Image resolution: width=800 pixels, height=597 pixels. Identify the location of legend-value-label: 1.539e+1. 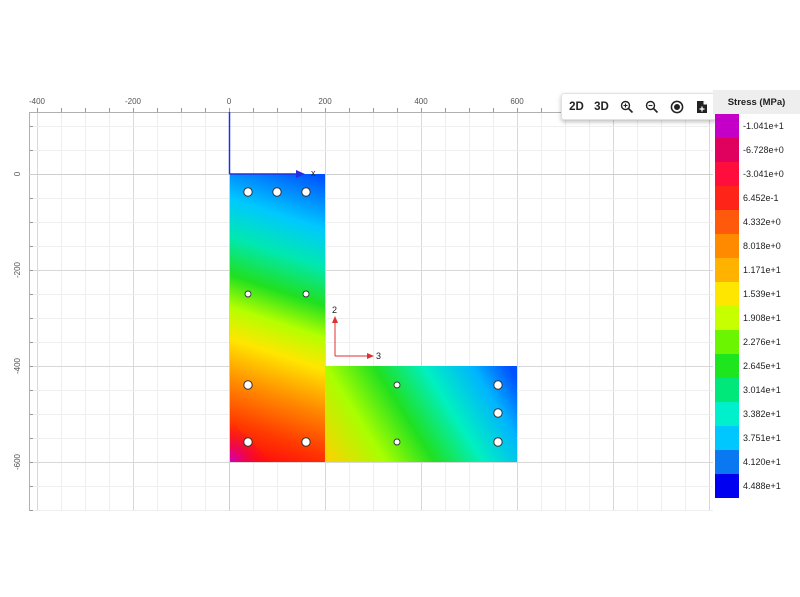
(762, 294).